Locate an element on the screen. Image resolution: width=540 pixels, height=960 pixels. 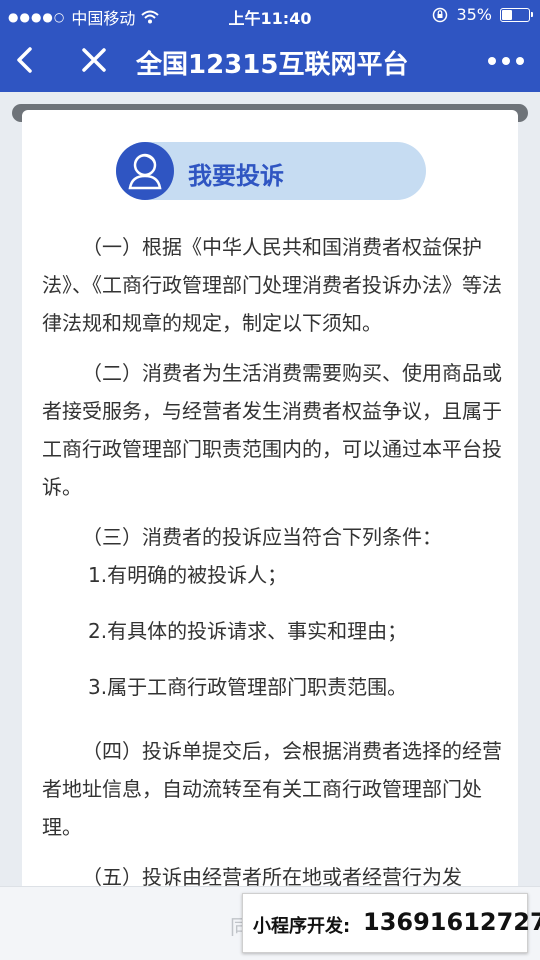
back-button is located at coordinates (26, 60).